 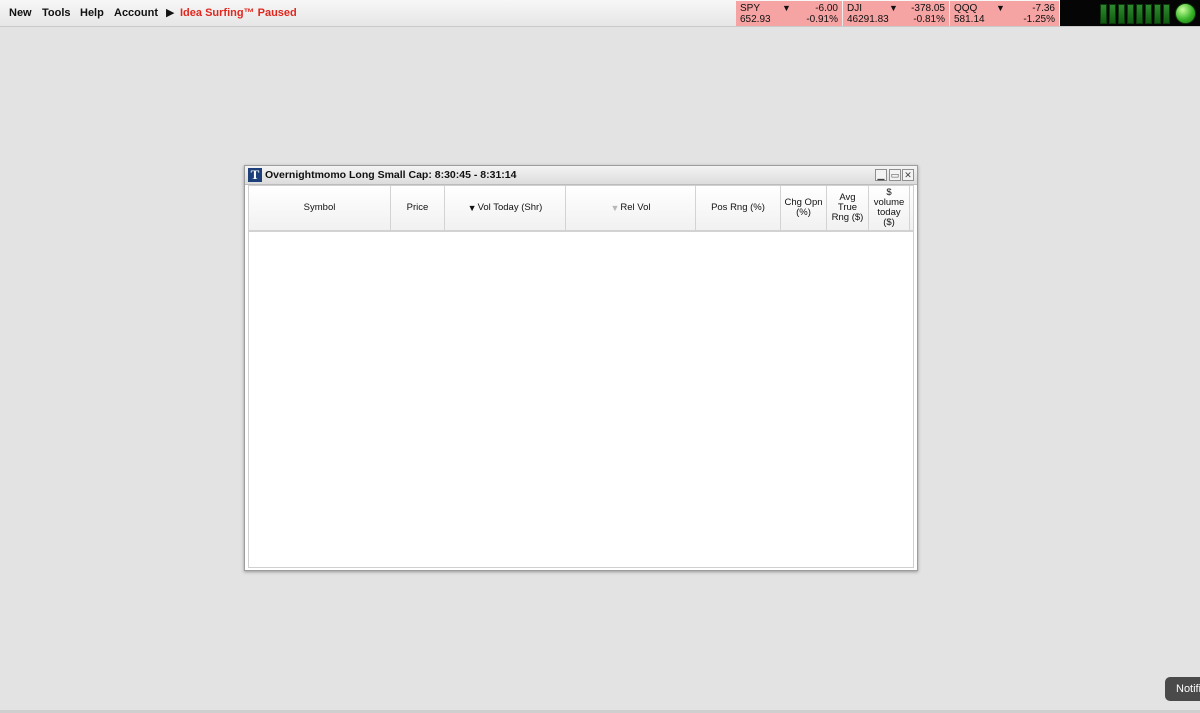 What do you see at coordinates (854, 8) in the screenshot?
I see `ticker-symbol: DJI` at bounding box center [854, 8].